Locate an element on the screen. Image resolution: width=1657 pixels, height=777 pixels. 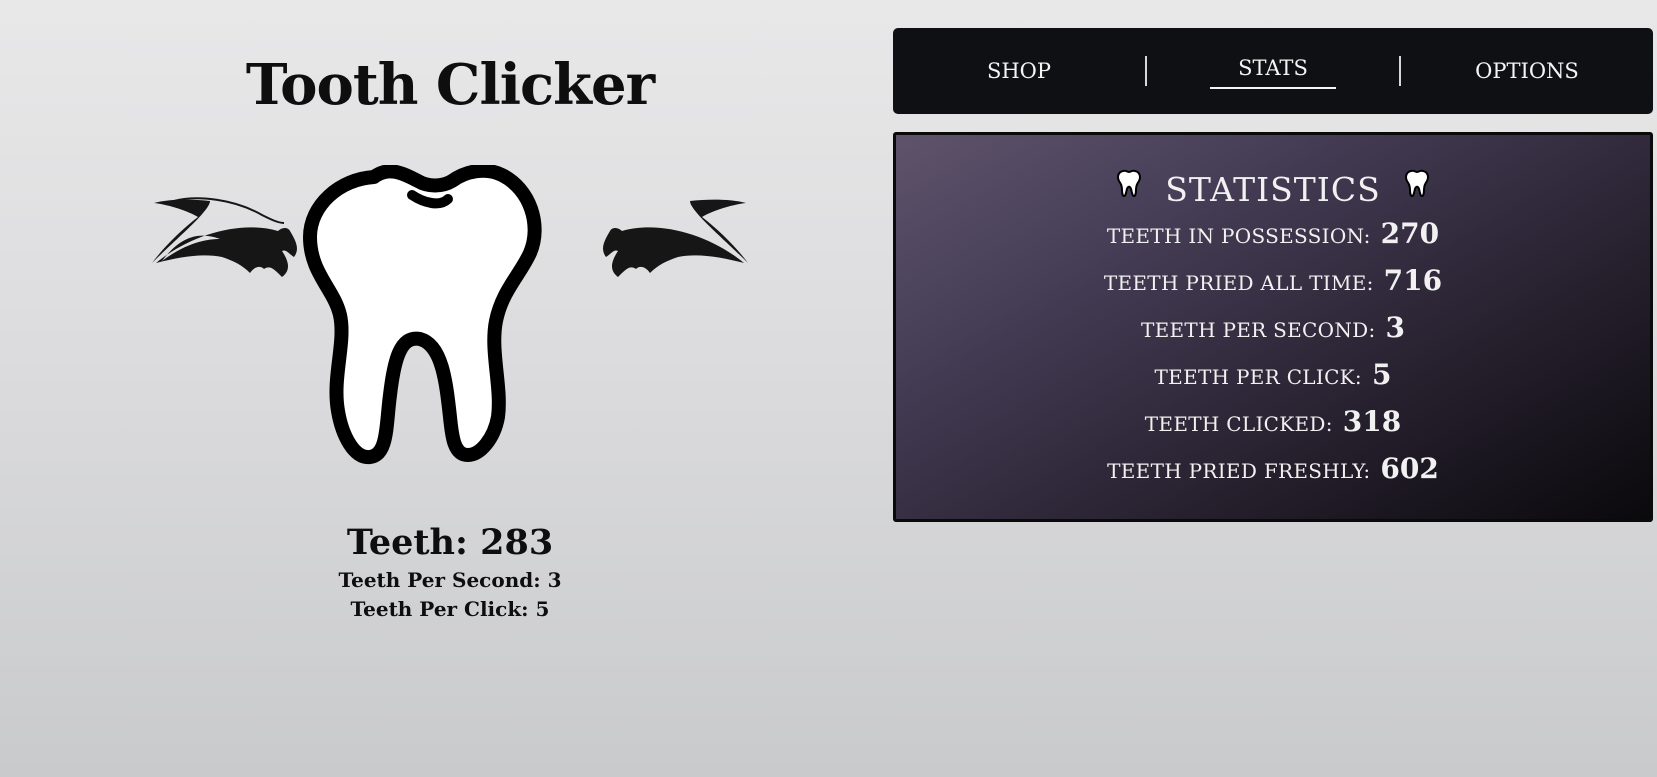
active-tab-underline is located at coordinates (1273, 88).